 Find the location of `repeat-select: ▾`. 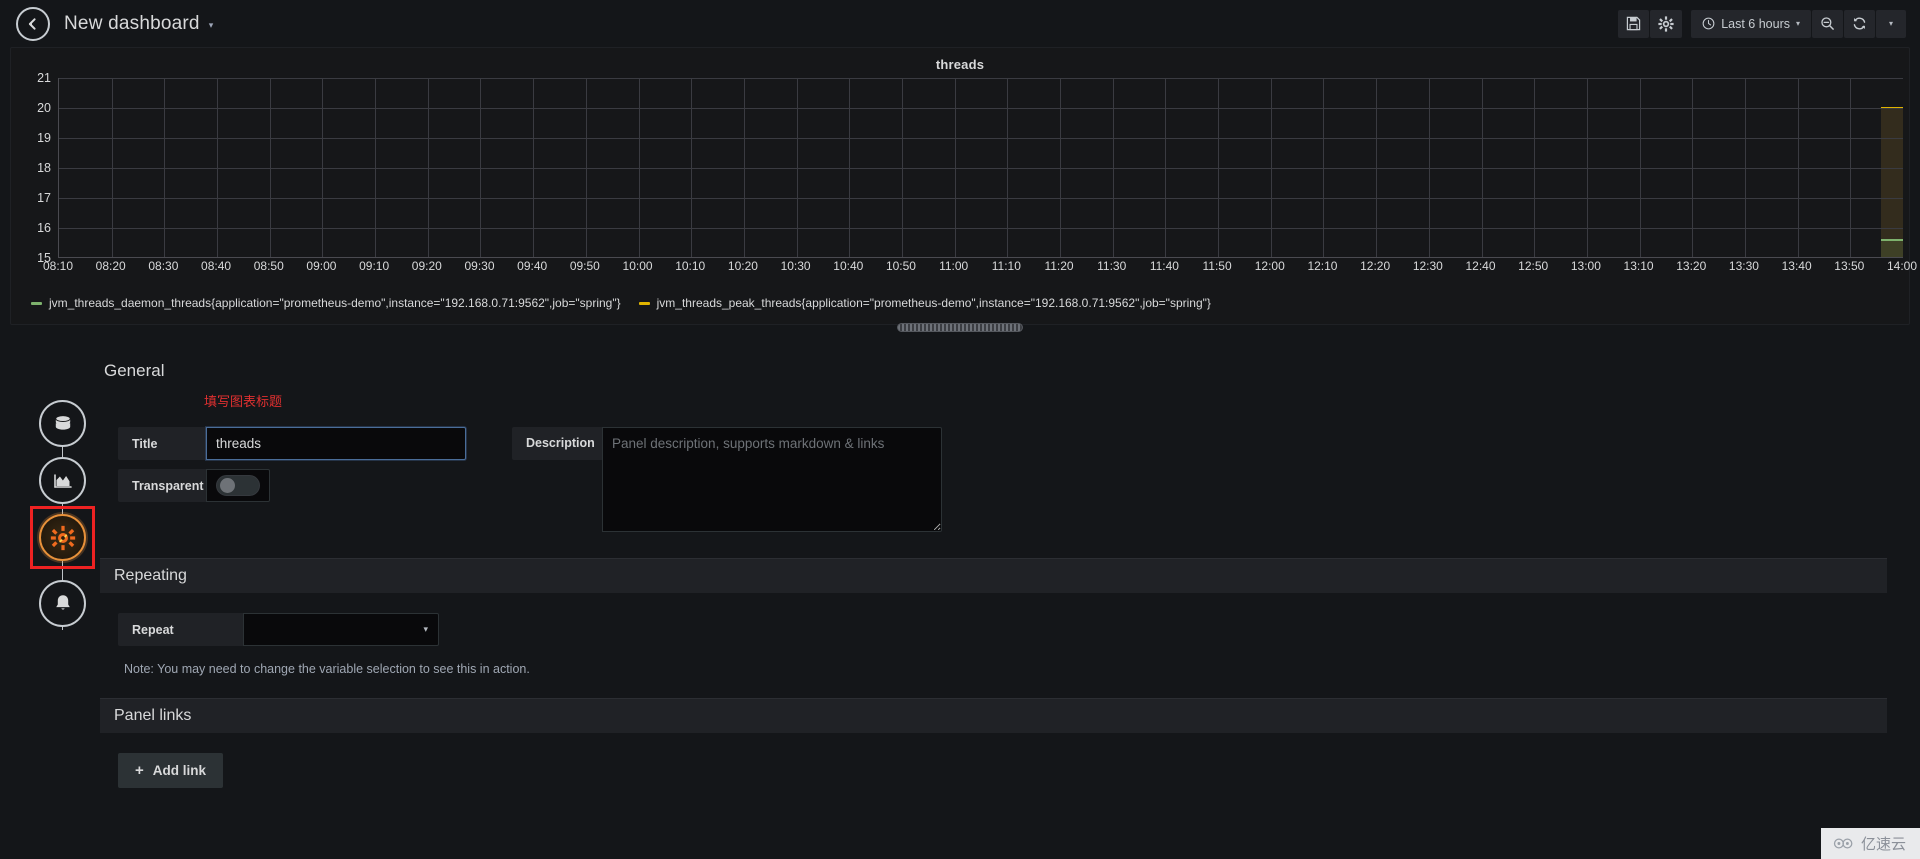

repeat-select: ▾ is located at coordinates (341, 629).